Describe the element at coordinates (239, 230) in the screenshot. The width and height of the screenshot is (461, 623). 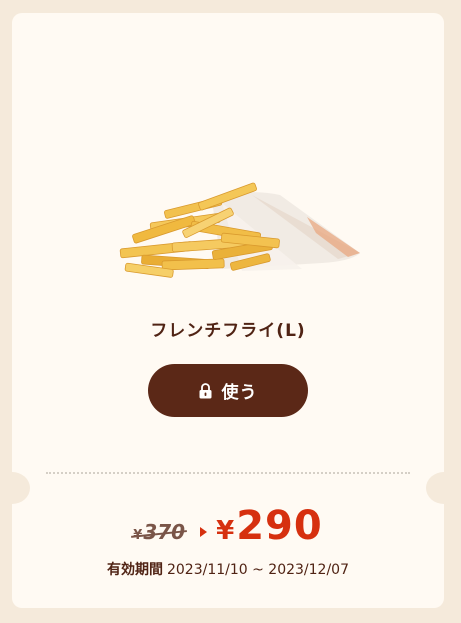
I see `french-fries-image` at that location.